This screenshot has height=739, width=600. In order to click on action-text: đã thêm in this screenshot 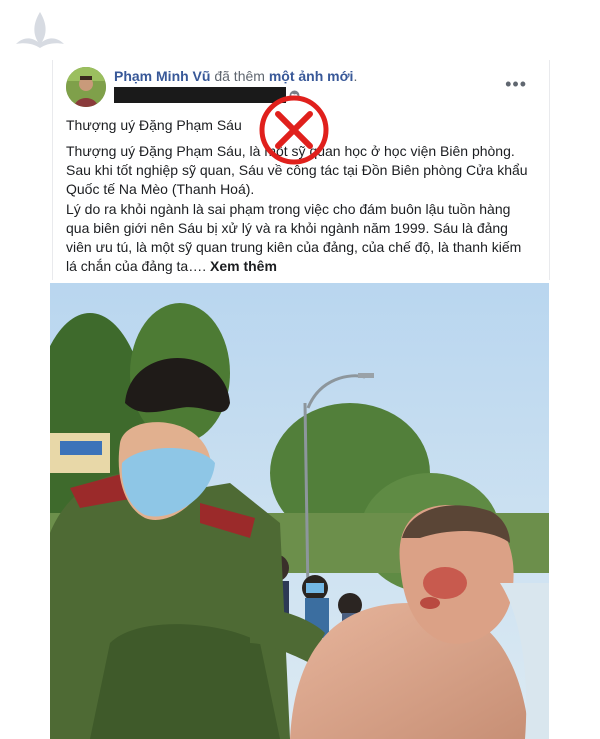, I will do `click(239, 76)`.